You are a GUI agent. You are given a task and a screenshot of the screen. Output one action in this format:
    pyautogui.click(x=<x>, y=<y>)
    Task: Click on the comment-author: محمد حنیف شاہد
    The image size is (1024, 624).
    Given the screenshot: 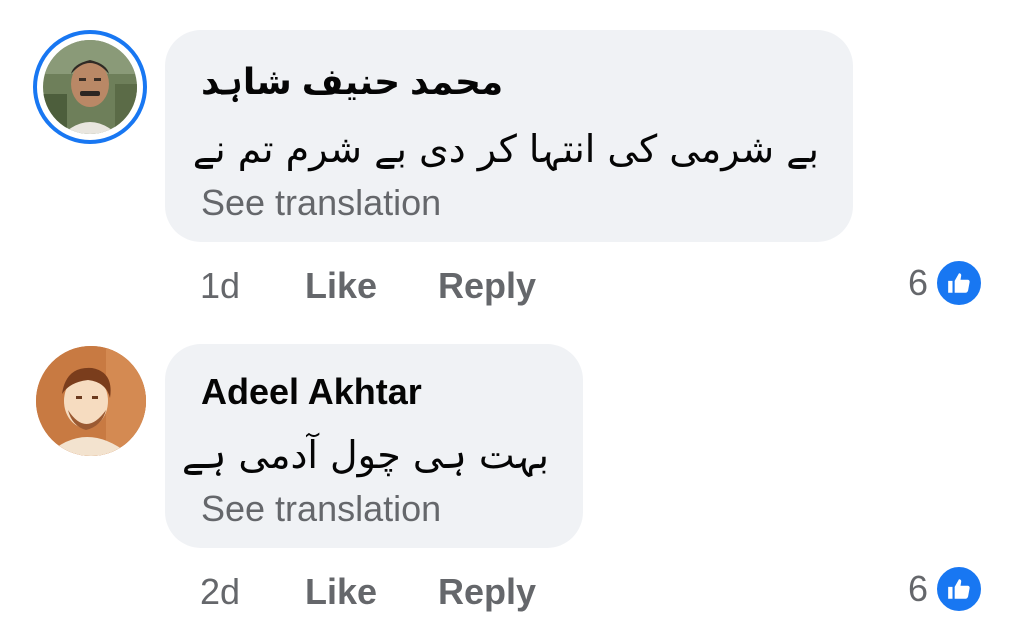 What is the action you would take?
    pyautogui.click(x=352, y=82)
    